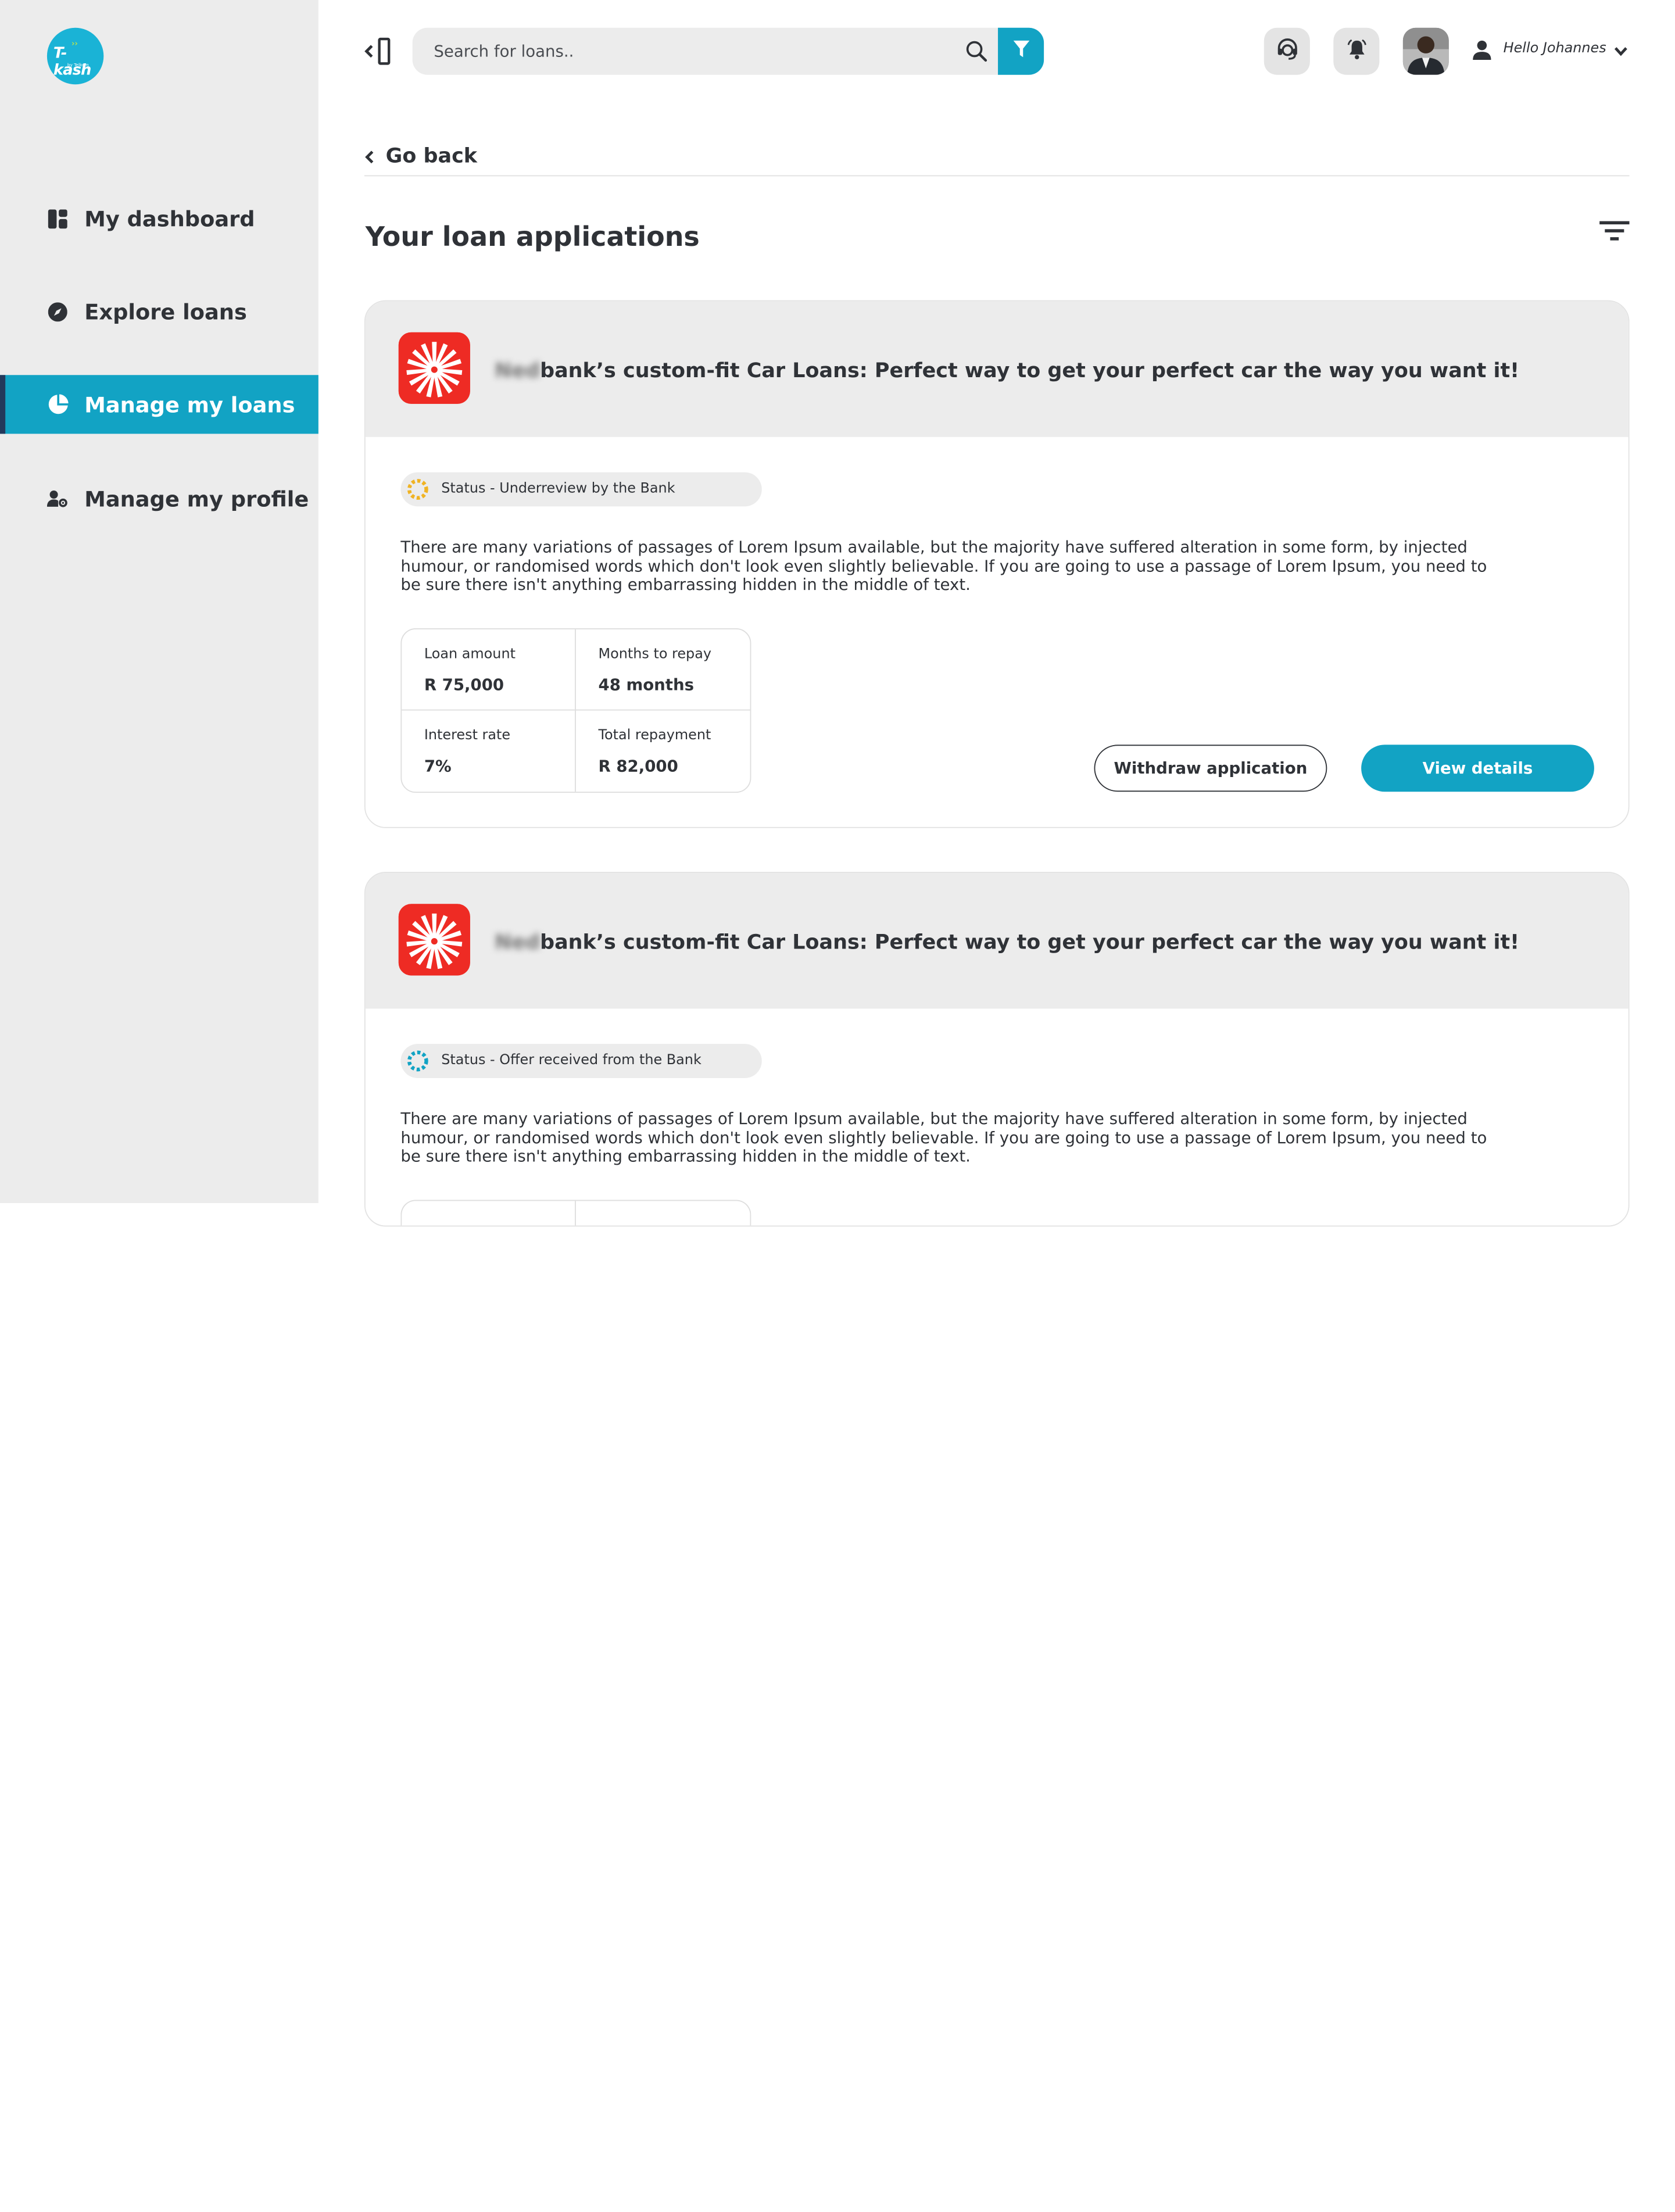 This screenshot has width=1675, height=2212. What do you see at coordinates (189, 404) in the screenshot?
I see `sidebar-item-label: Manage my loans` at bounding box center [189, 404].